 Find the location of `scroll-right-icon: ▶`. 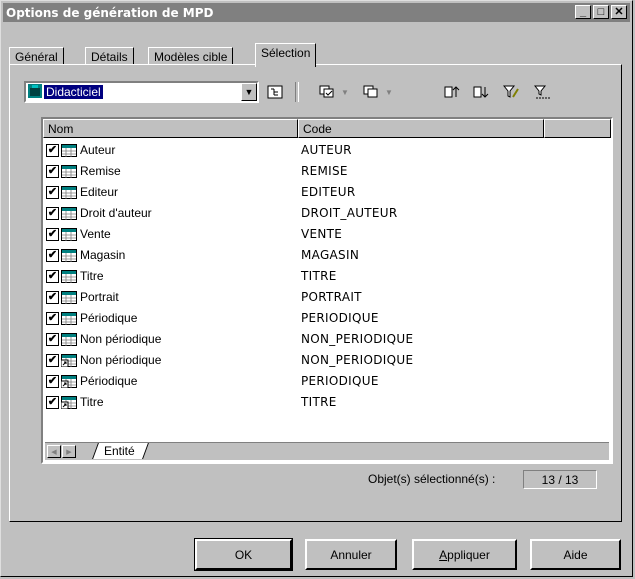

scroll-right-icon: ▶ is located at coordinates (69, 451).